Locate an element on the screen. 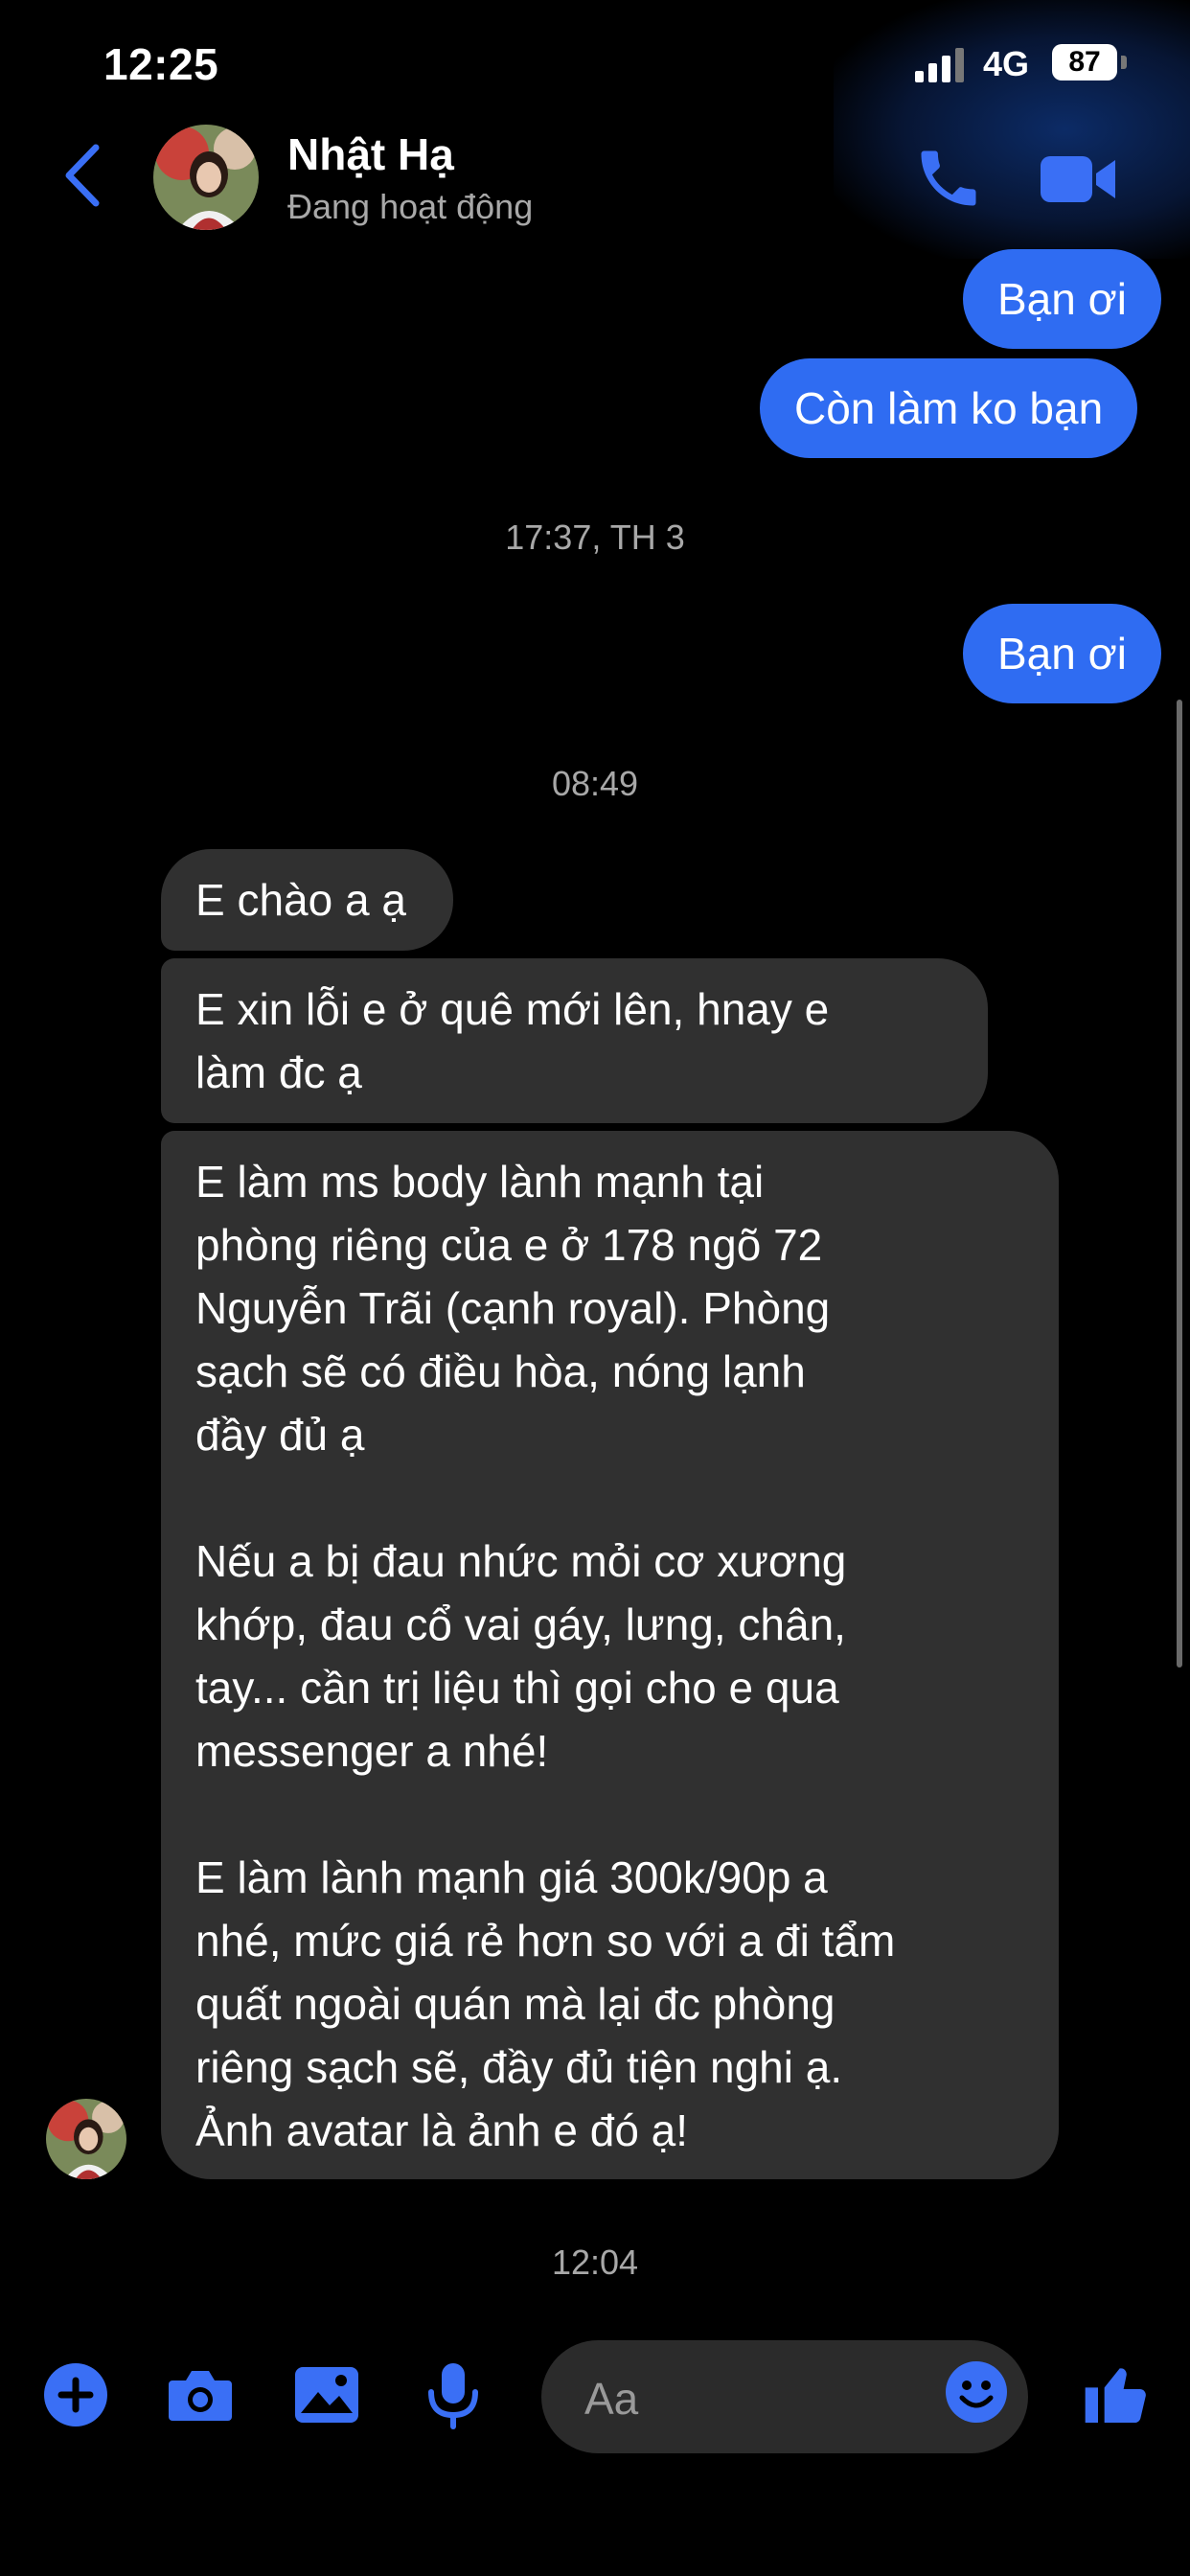 Image resolution: width=1190 pixels, height=2576 pixels. battery-tip is located at coordinates (1124, 63).